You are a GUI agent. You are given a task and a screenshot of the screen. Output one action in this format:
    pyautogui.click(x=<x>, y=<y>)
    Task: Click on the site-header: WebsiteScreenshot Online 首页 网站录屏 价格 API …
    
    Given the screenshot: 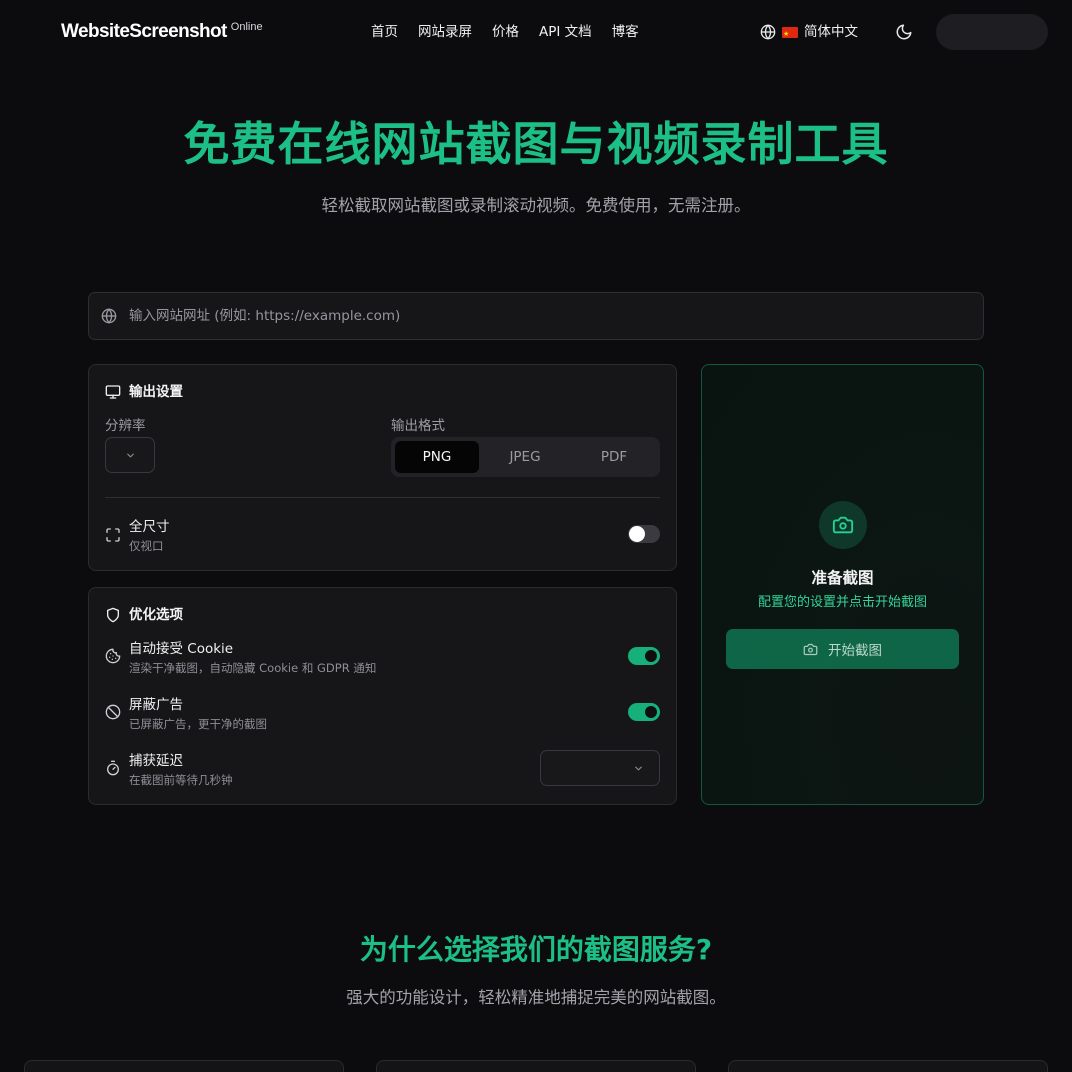 What is the action you would take?
    pyautogui.click(x=536, y=32)
    